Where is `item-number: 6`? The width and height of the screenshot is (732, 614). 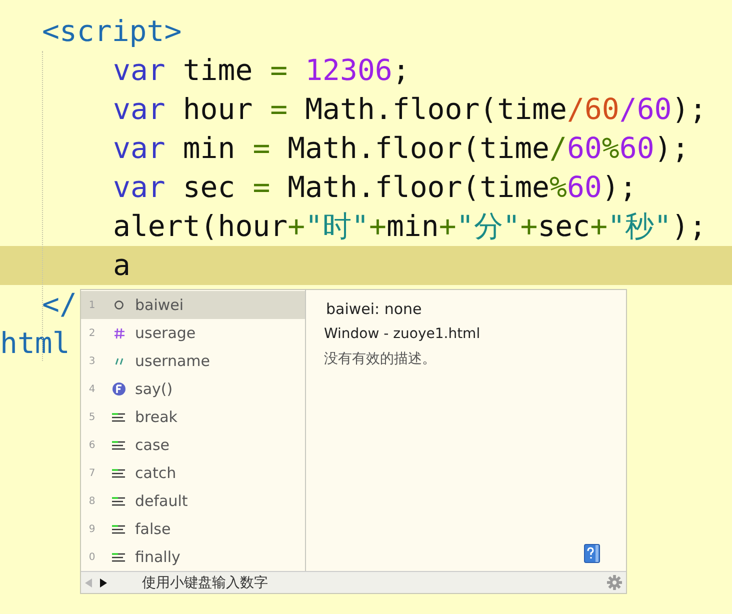 item-number: 6 is located at coordinates (92, 445).